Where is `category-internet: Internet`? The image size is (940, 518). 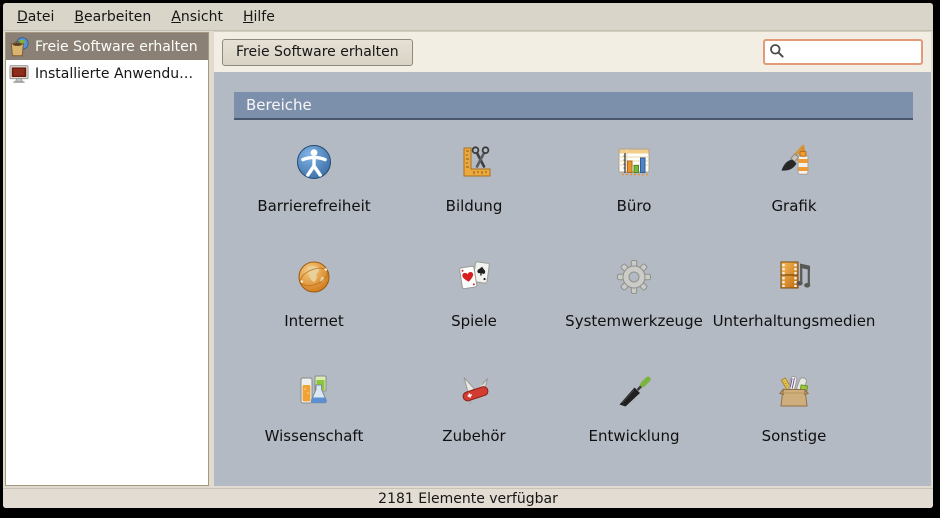
category-internet: Internet is located at coordinates (314, 293).